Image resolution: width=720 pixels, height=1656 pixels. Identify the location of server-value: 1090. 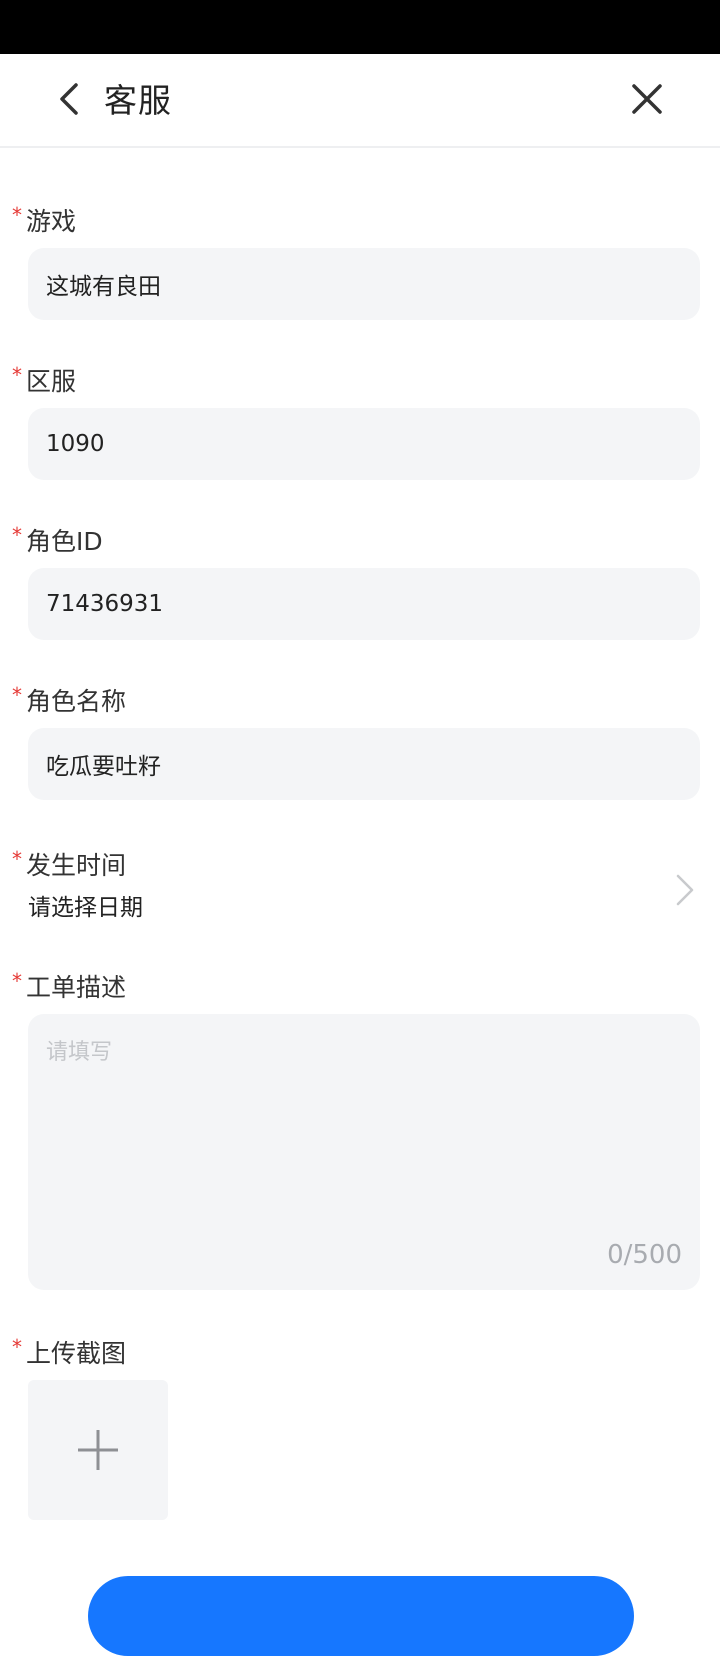
(75, 444).